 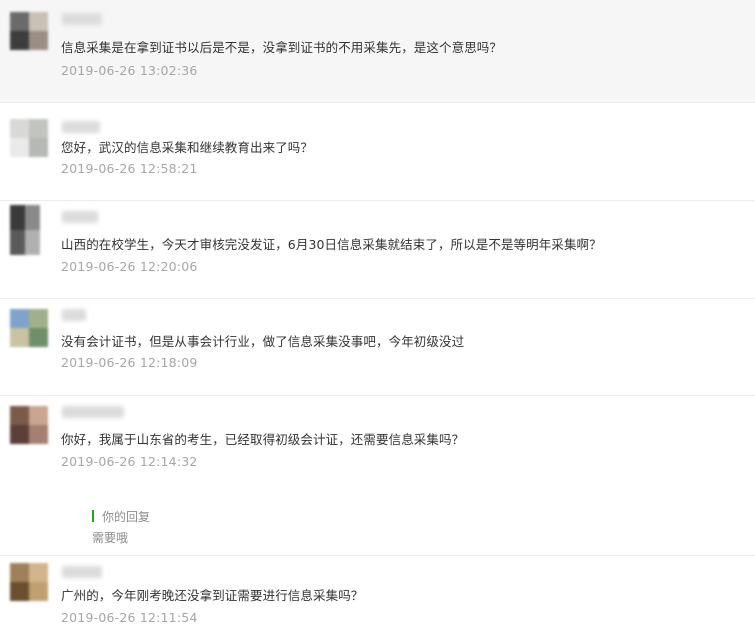 What do you see at coordinates (212, 595) in the screenshot?
I see `comment-text: 广州的，今年刚考晚还没拿到证需要进行信息采集吗？` at bounding box center [212, 595].